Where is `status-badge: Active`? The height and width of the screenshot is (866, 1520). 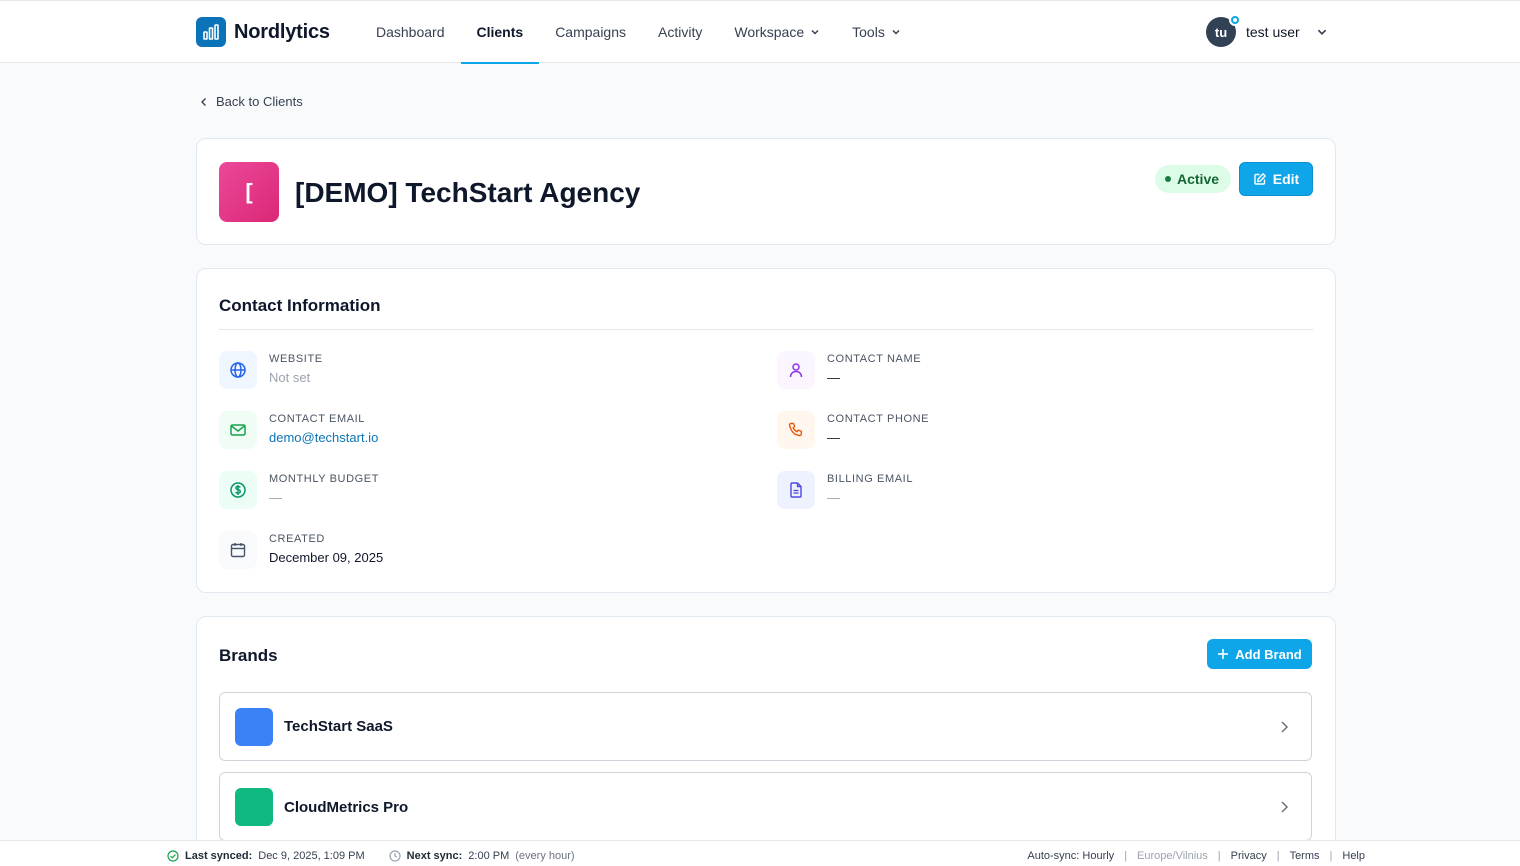
status-badge: Active is located at coordinates (1193, 179).